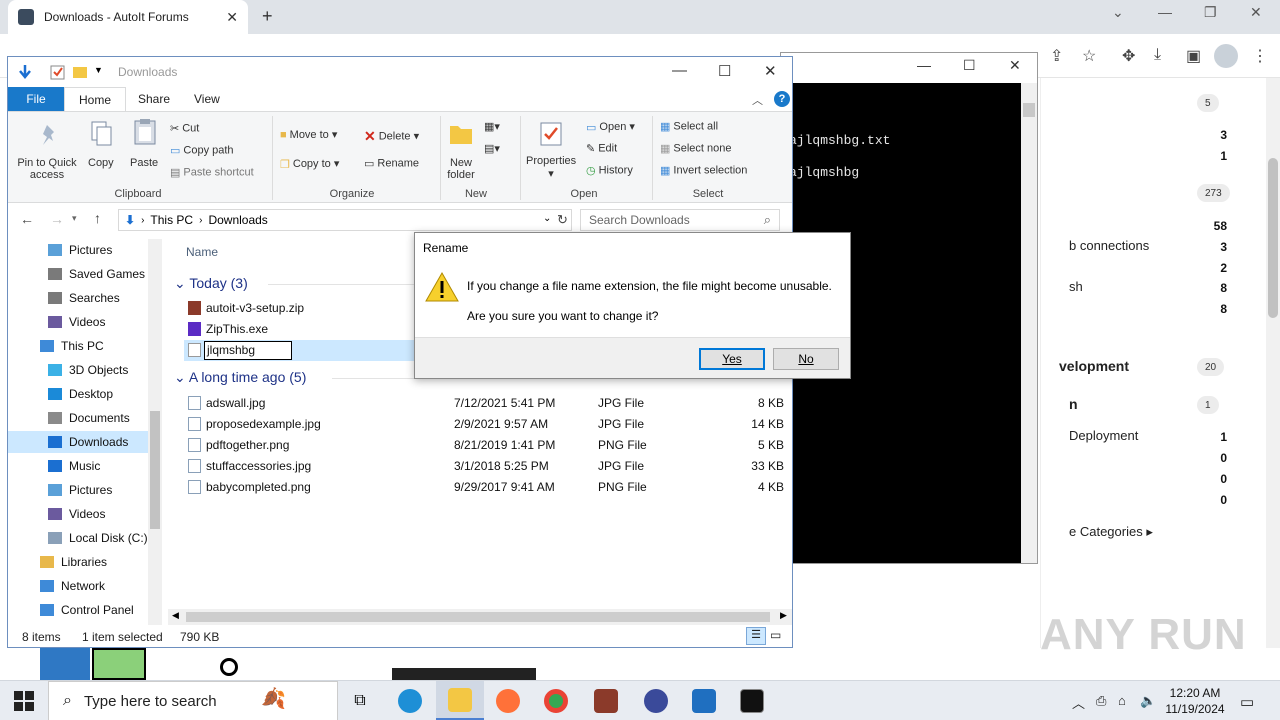  I want to click on pin-to-quick-access-button: Pin to Quick access, so click(47, 169).